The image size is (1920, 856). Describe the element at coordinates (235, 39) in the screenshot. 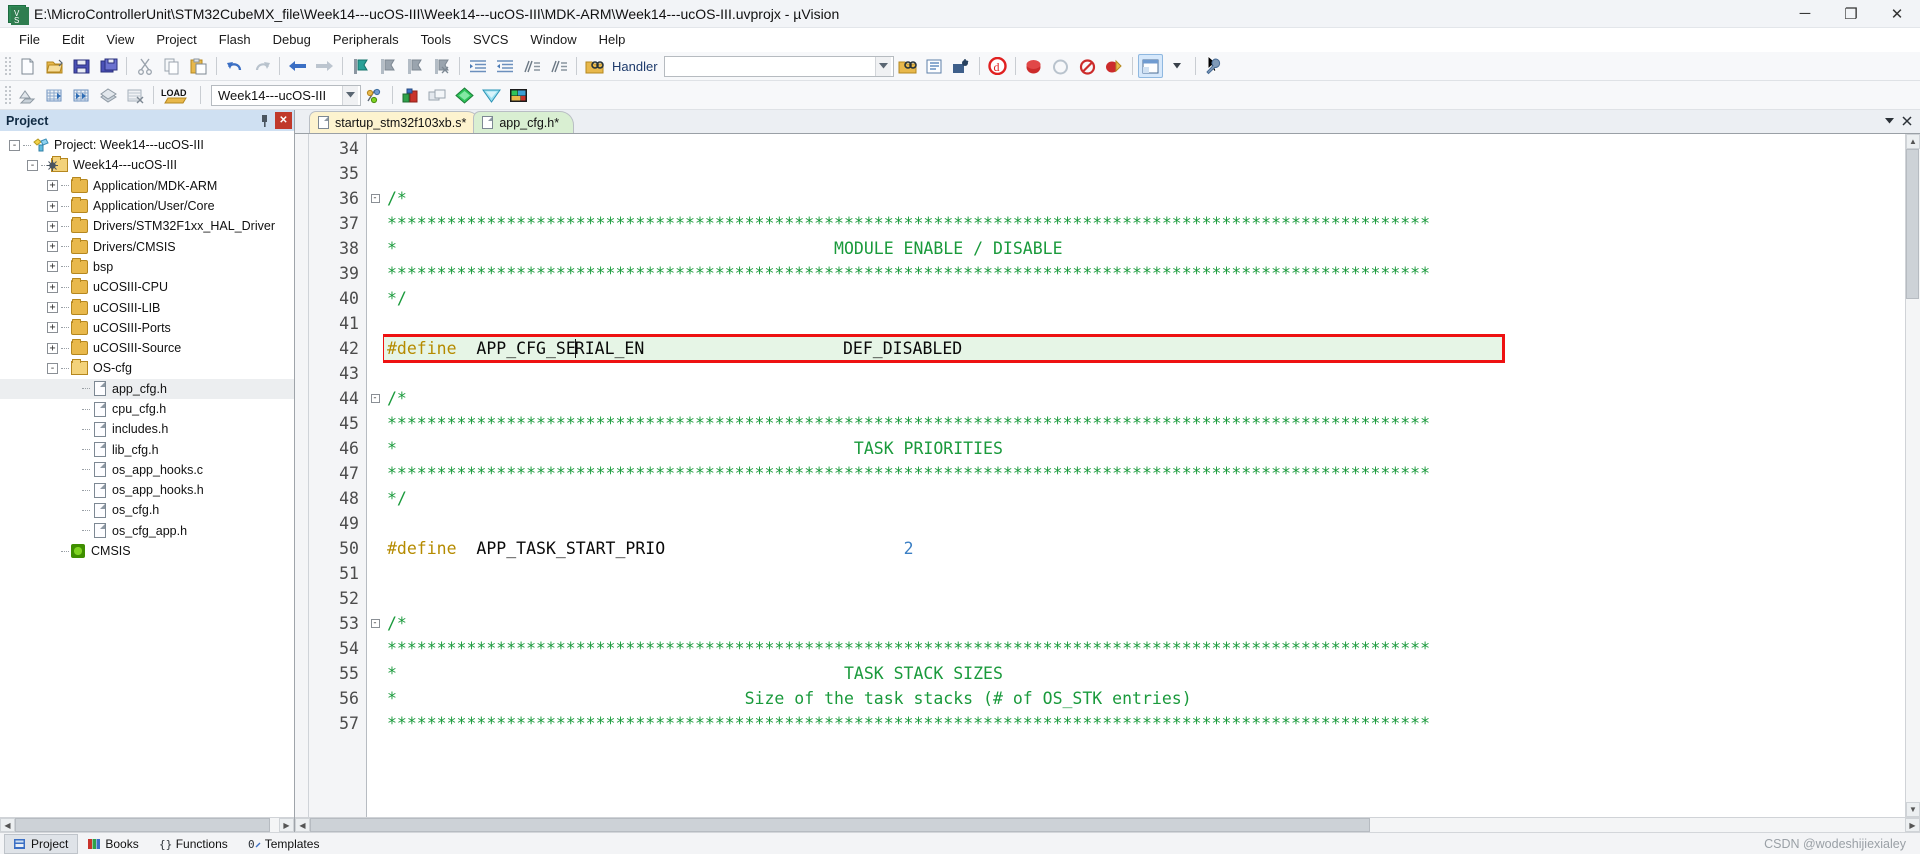

I see `menu-flash: Flash` at that location.